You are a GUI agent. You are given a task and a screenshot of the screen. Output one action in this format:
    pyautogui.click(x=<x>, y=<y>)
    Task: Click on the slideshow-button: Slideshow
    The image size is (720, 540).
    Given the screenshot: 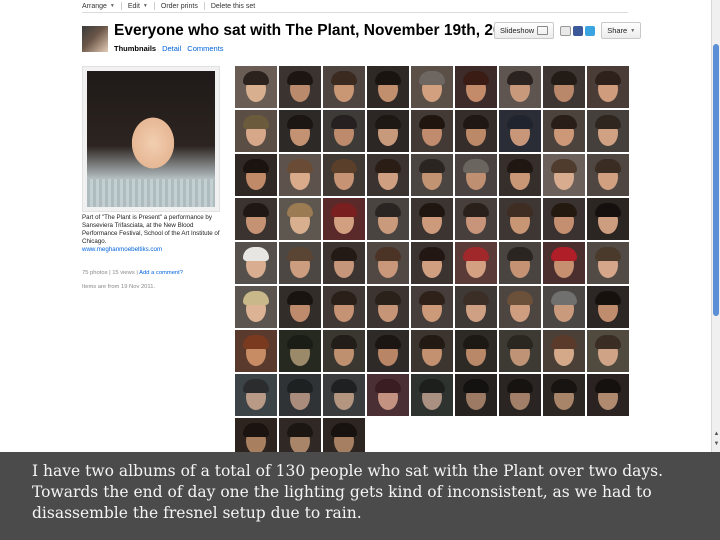 What is the action you would take?
    pyautogui.click(x=524, y=30)
    